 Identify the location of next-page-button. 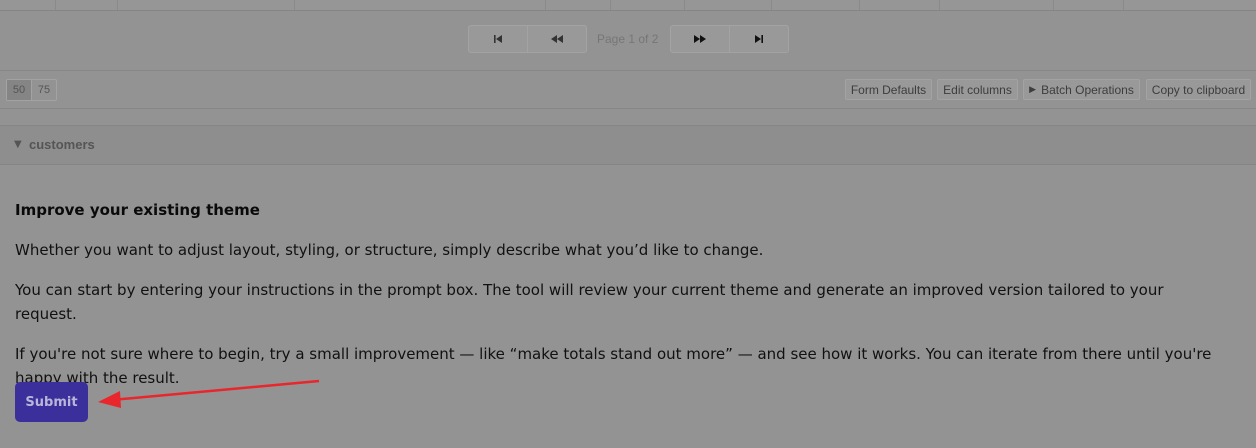
(700, 39).